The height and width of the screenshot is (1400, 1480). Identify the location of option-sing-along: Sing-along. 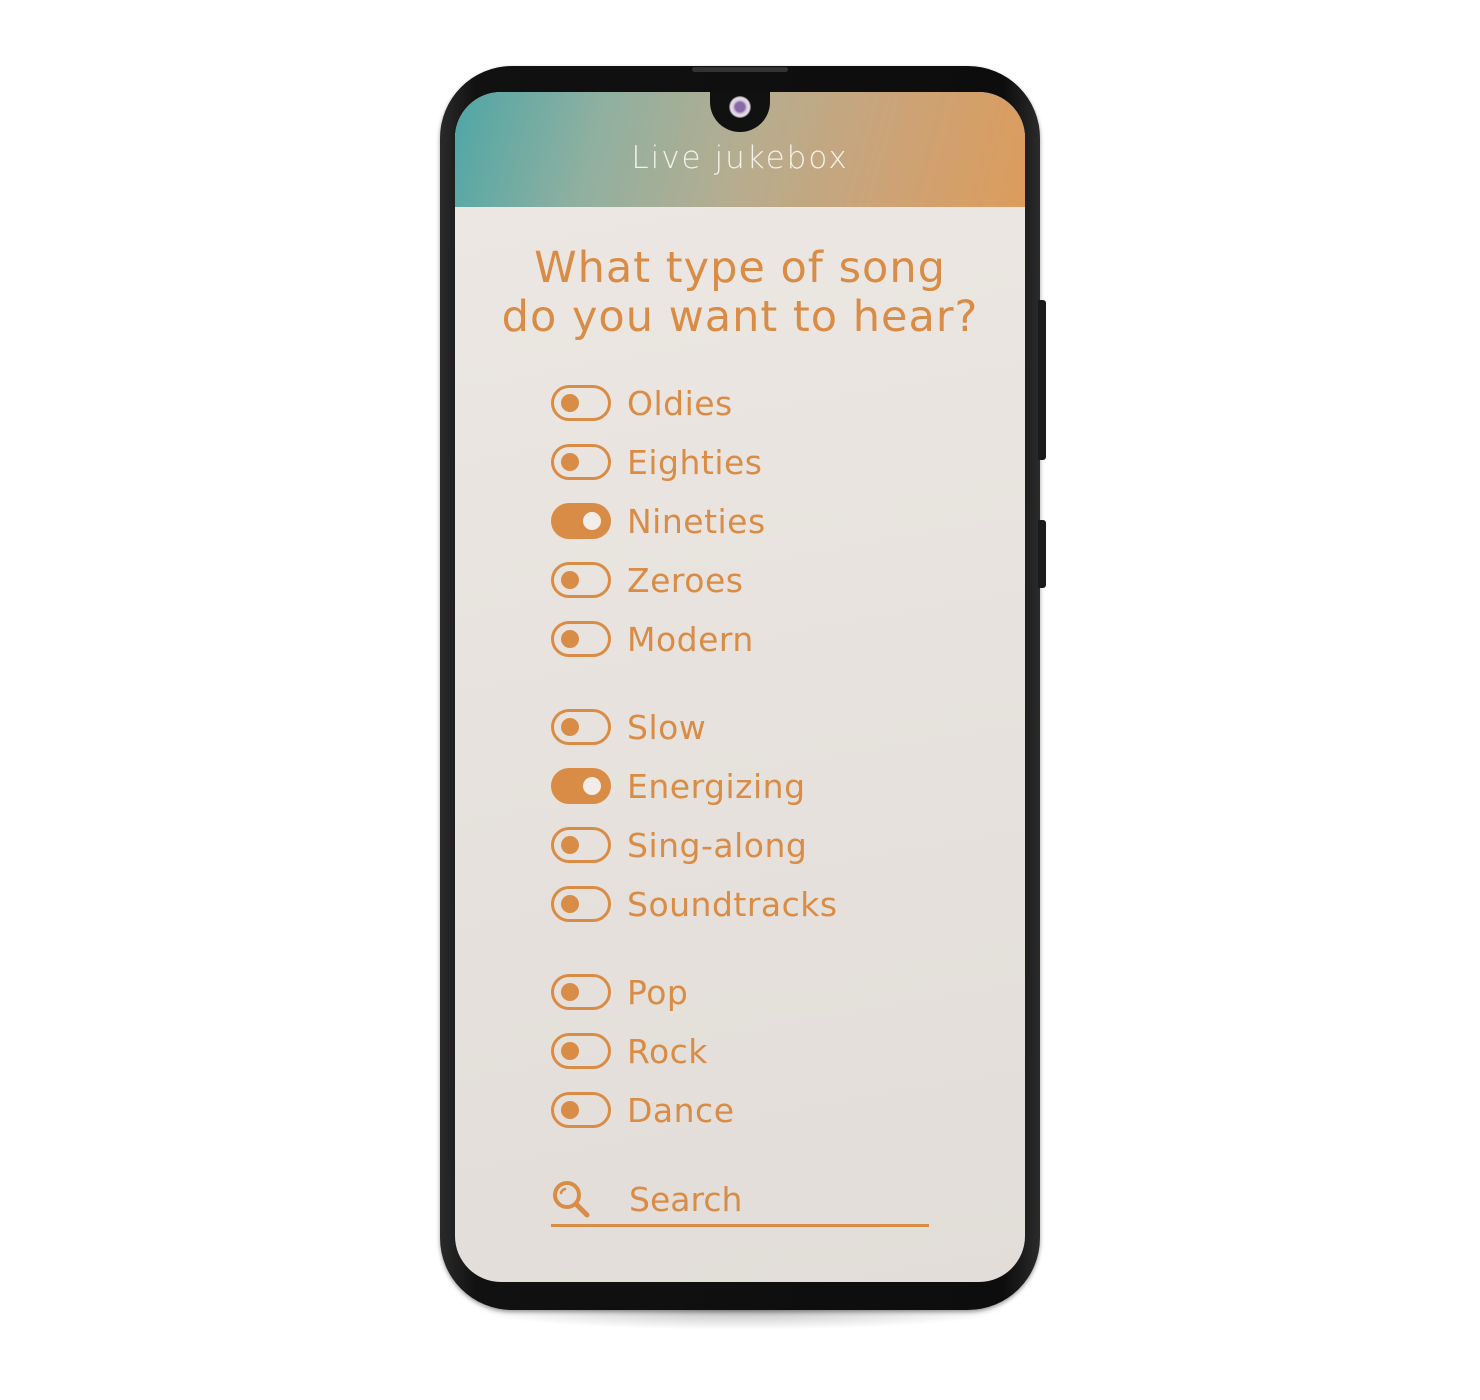
(679, 845).